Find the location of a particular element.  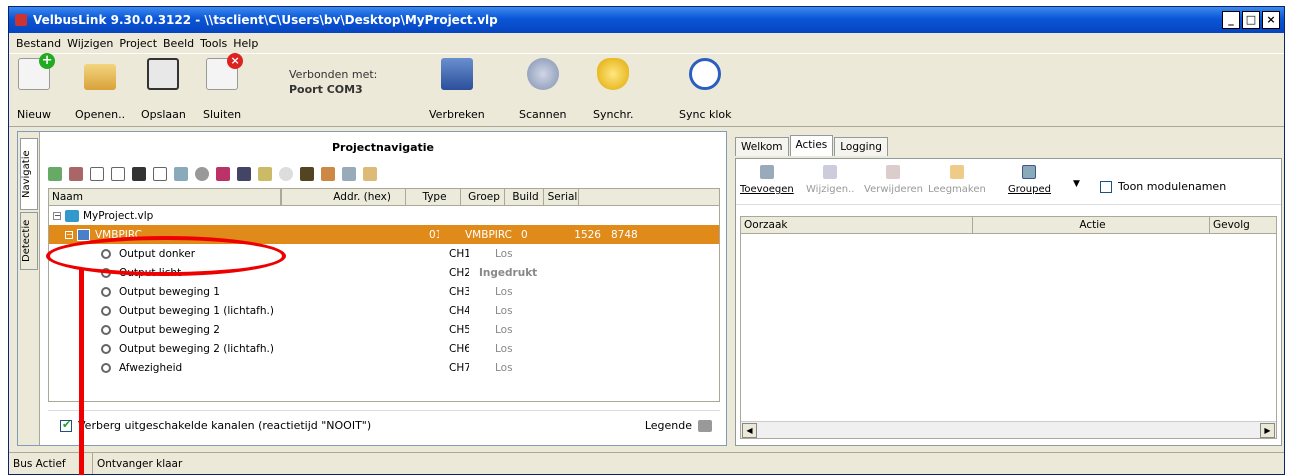

tools-icon is located at coordinates (181, 174).